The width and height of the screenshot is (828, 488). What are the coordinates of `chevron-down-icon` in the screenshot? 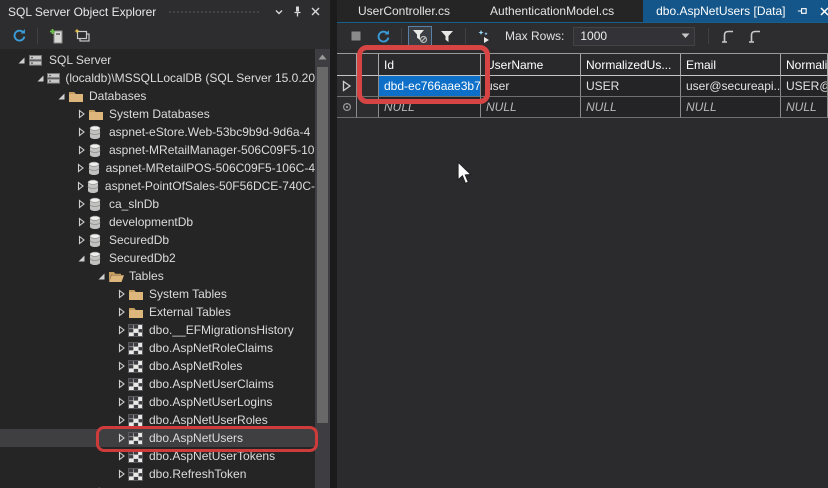 It's located at (279, 12).